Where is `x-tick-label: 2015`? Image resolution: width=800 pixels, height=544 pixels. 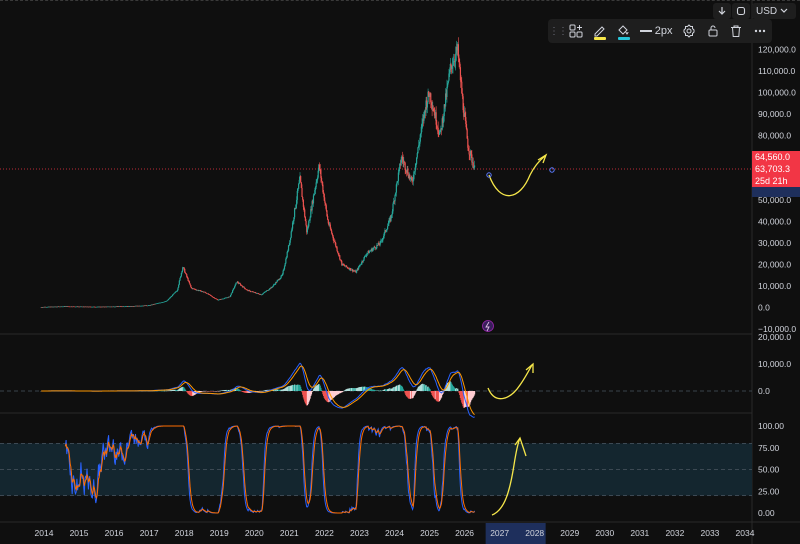 x-tick-label: 2015 is located at coordinates (79, 533).